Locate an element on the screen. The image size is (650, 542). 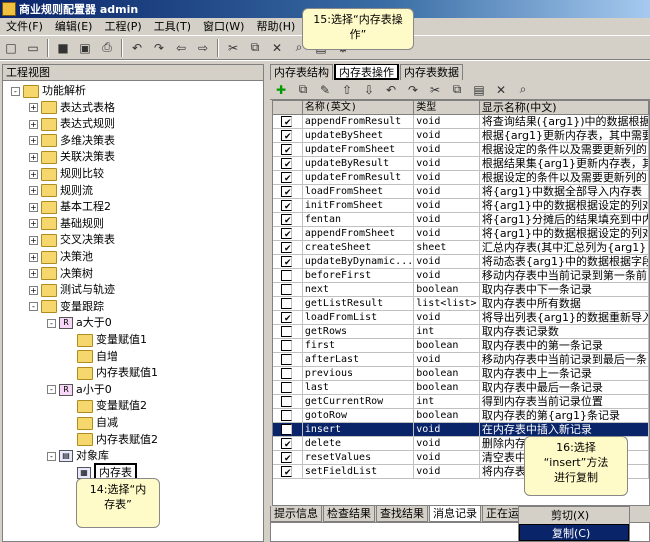
tree-node: - Ra小于0 is located at coordinates (79, 390).